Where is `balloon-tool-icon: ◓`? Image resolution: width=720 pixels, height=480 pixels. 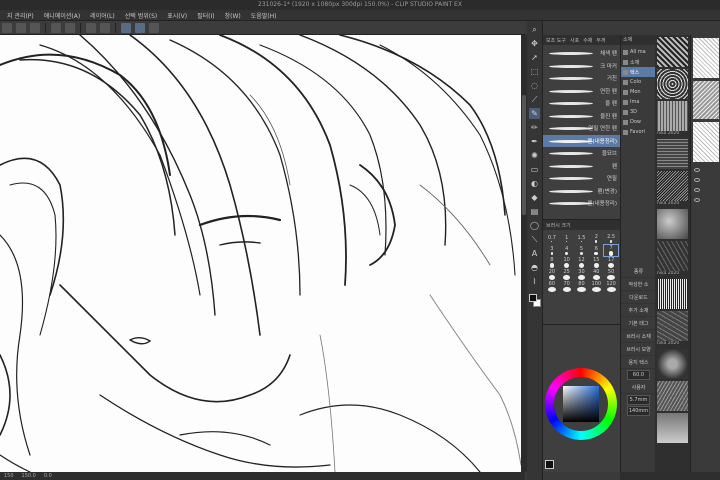 balloon-tool-icon: ◓ is located at coordinates (534, 267).